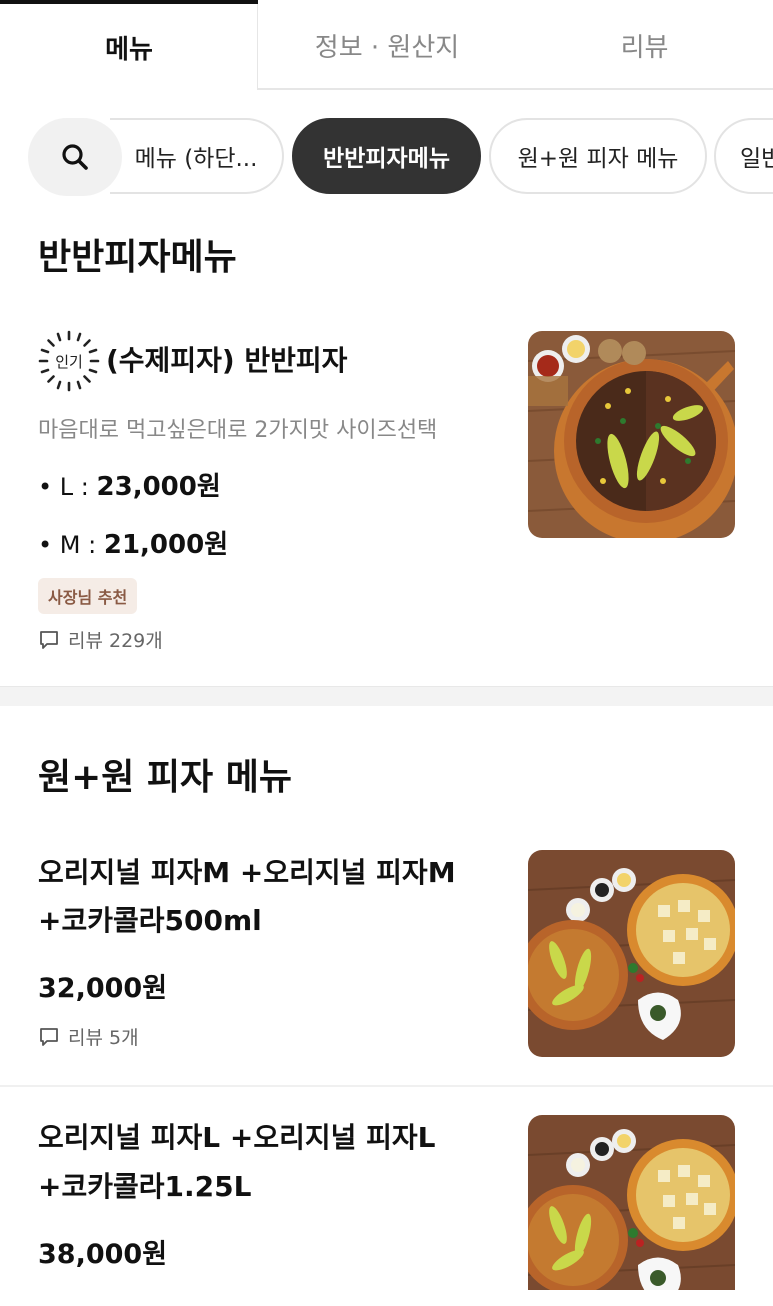  I want to click on tab-info-origin: 정보 · 원산지, so click(387, 45).